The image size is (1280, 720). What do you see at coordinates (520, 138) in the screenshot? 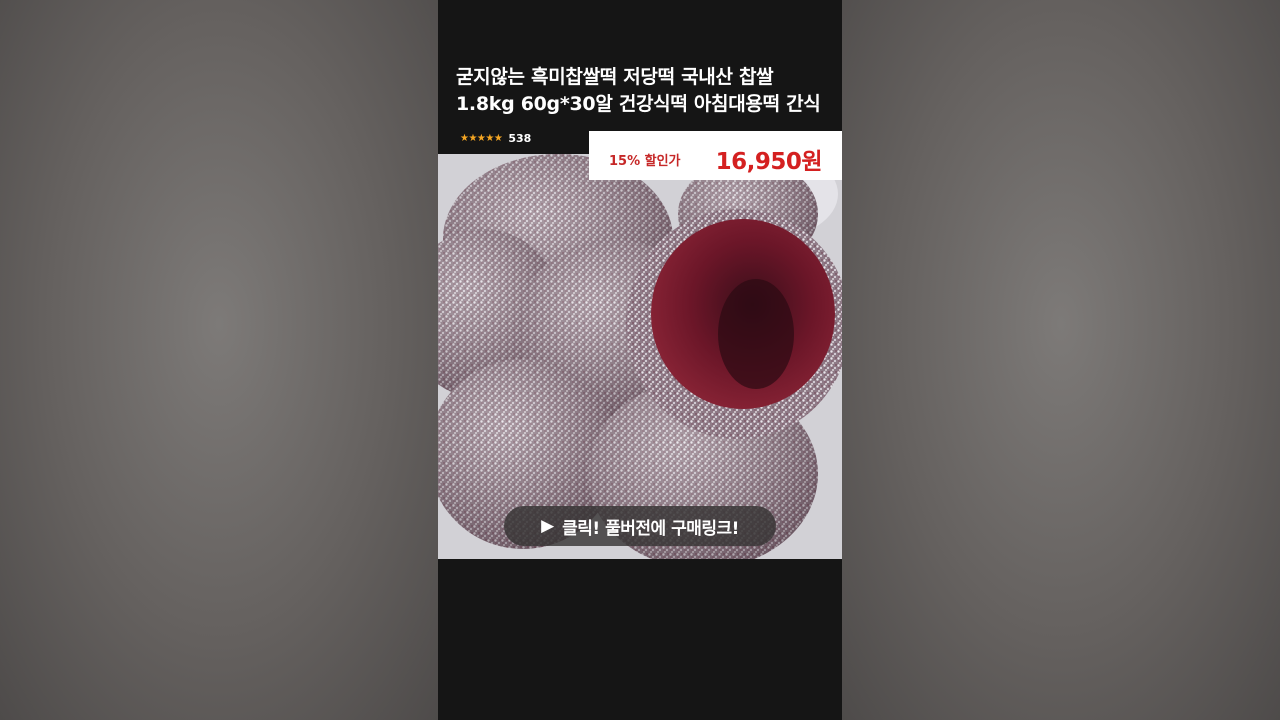
I see `review-count: 538` at bounding box center [520, 138].